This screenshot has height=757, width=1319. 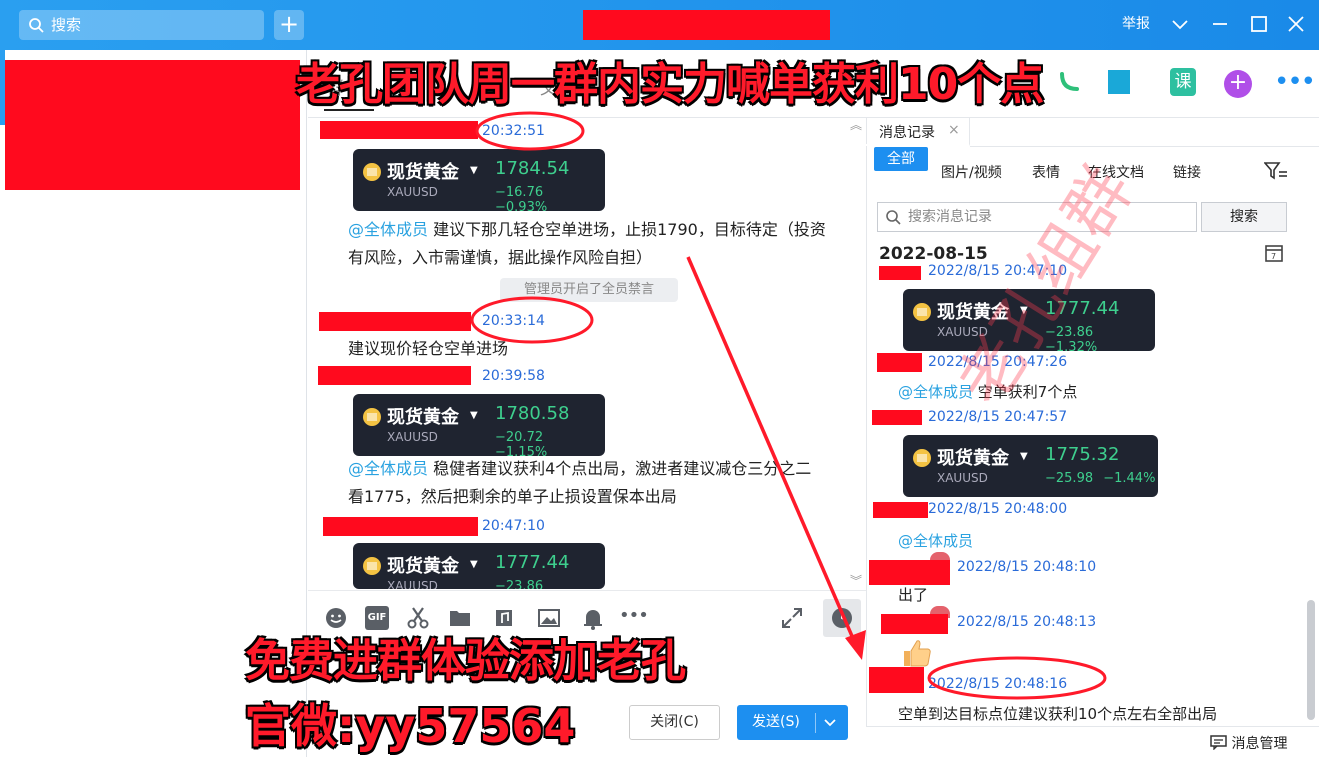 What do you see at coordinates (855, 645) in the screenshot?
I see `annotation-arrowhead` at bounding box center [855, 645].